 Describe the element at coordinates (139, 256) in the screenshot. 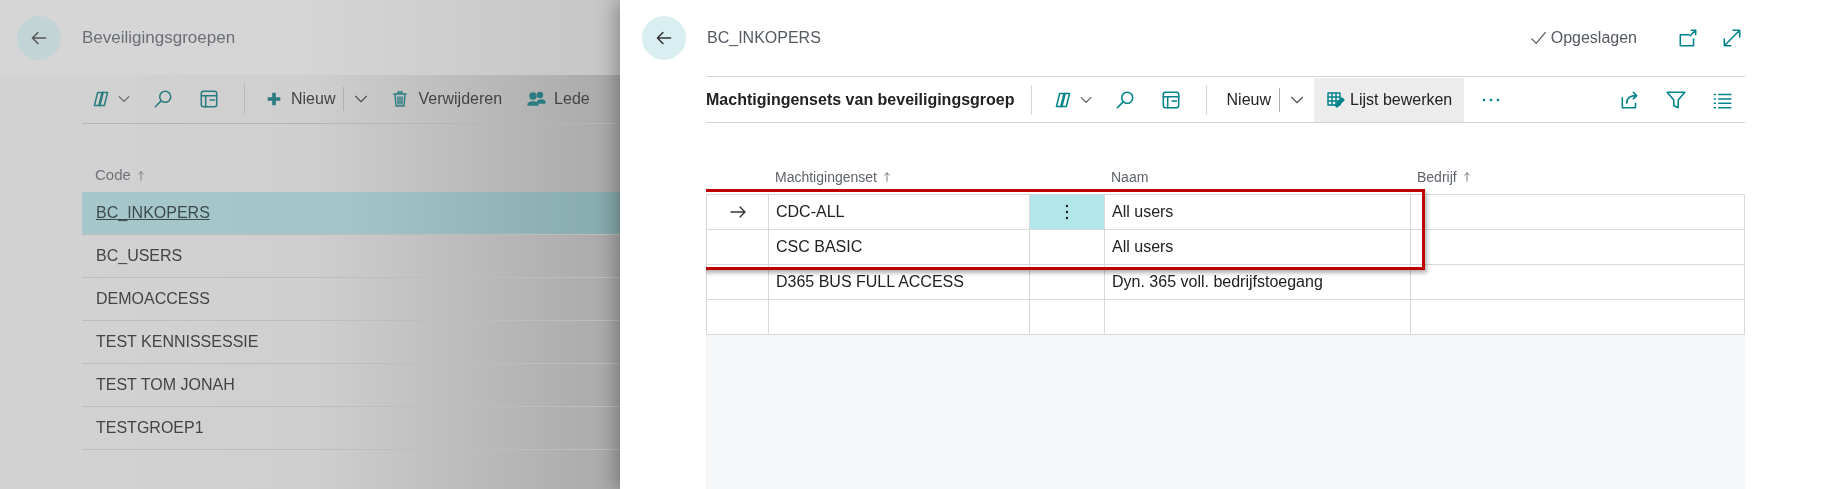

I see `code-cell-text: BC_USERS` at that location.